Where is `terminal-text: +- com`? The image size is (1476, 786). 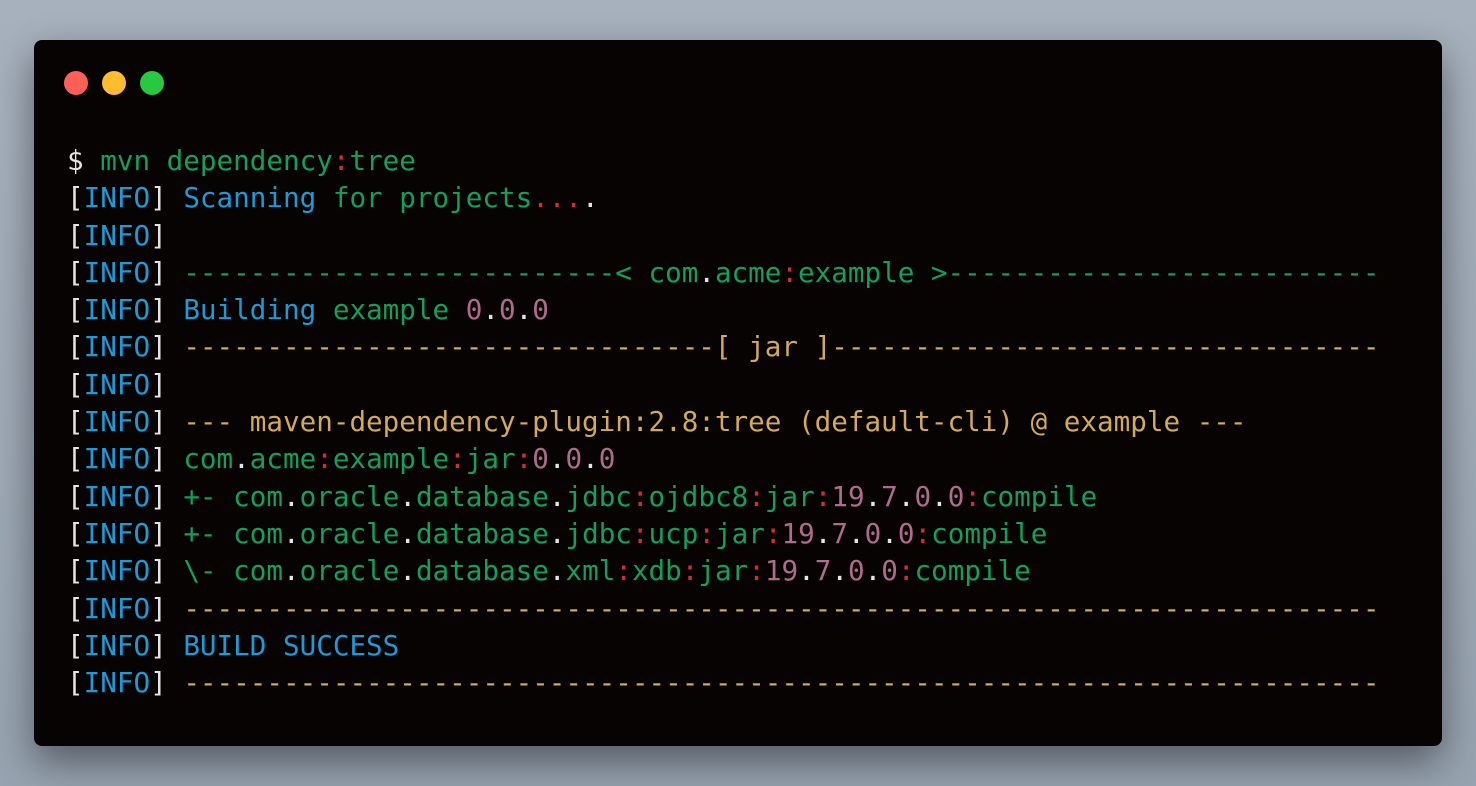
terminal-text: +- com is located at coordinates (233, 496).